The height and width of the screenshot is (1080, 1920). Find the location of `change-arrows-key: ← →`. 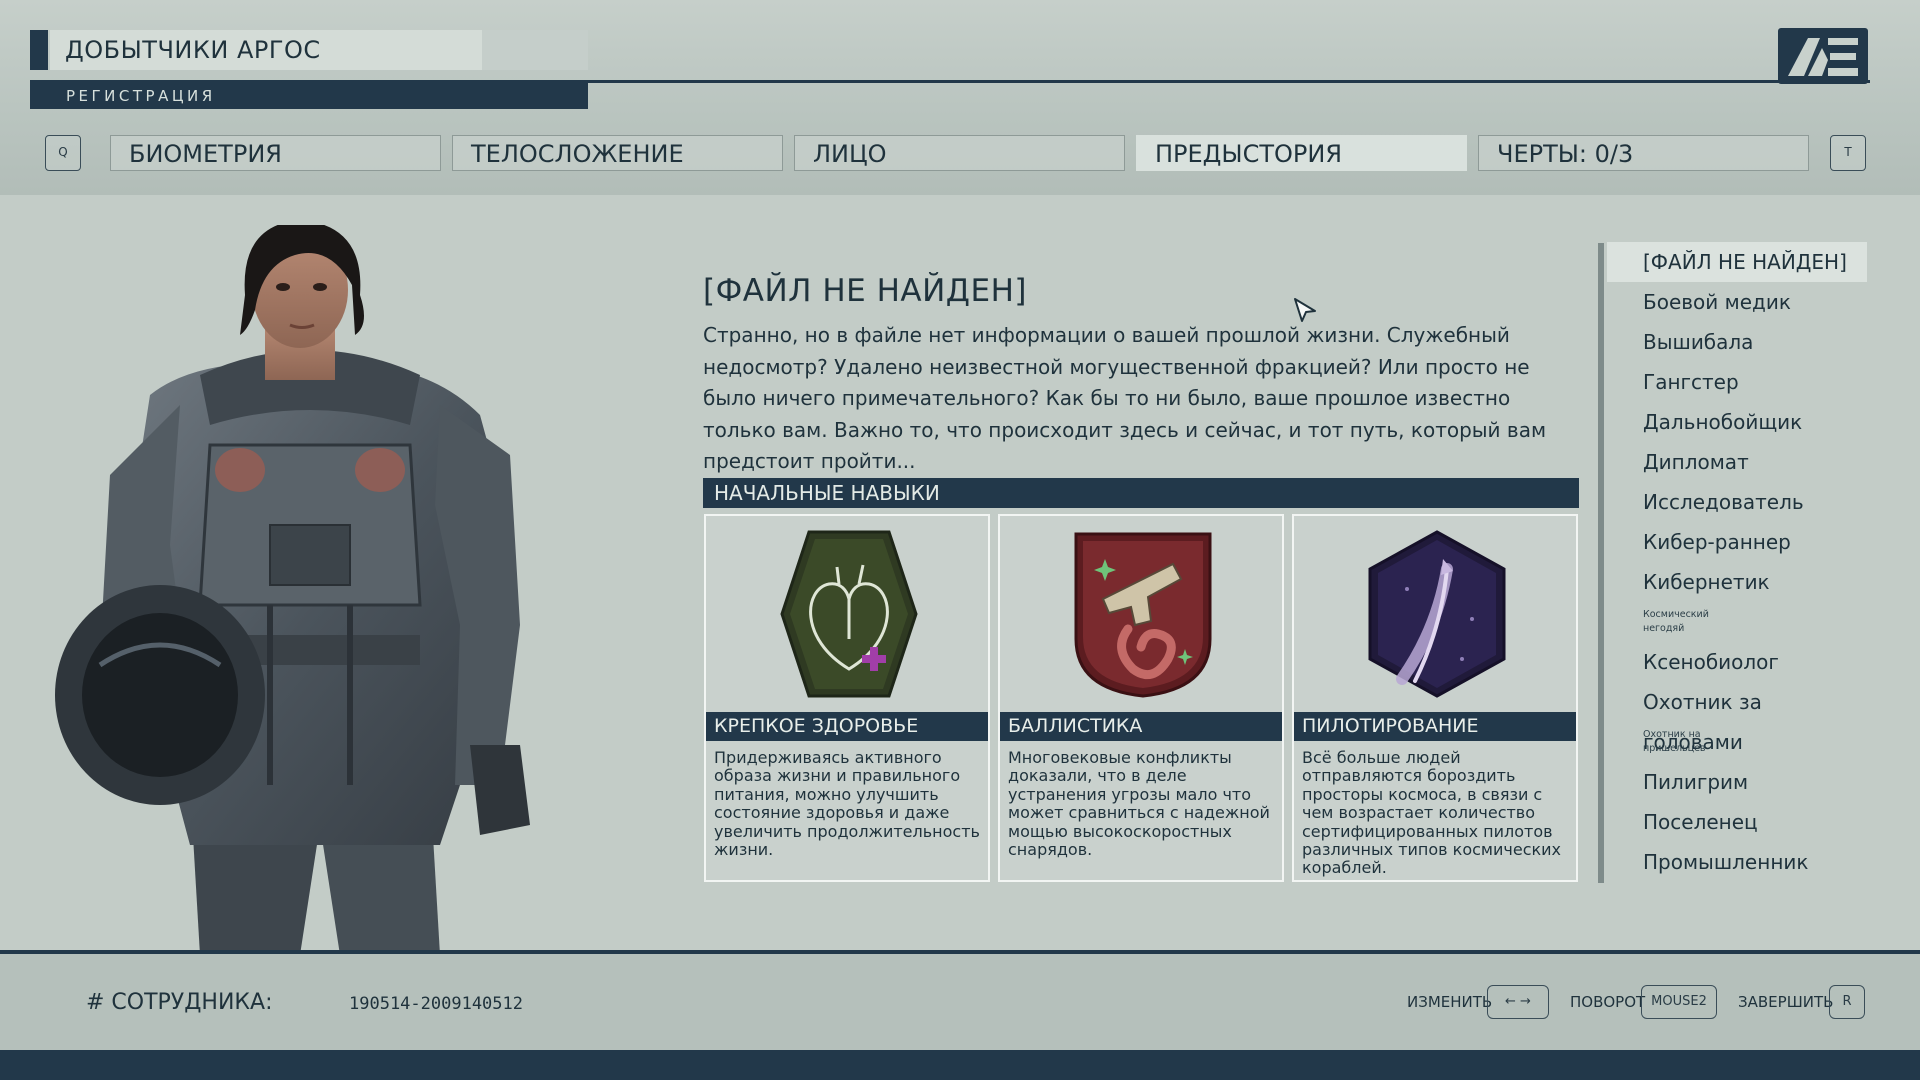

change-arrows-key: ← → is located at coordinates (1518, 1002).